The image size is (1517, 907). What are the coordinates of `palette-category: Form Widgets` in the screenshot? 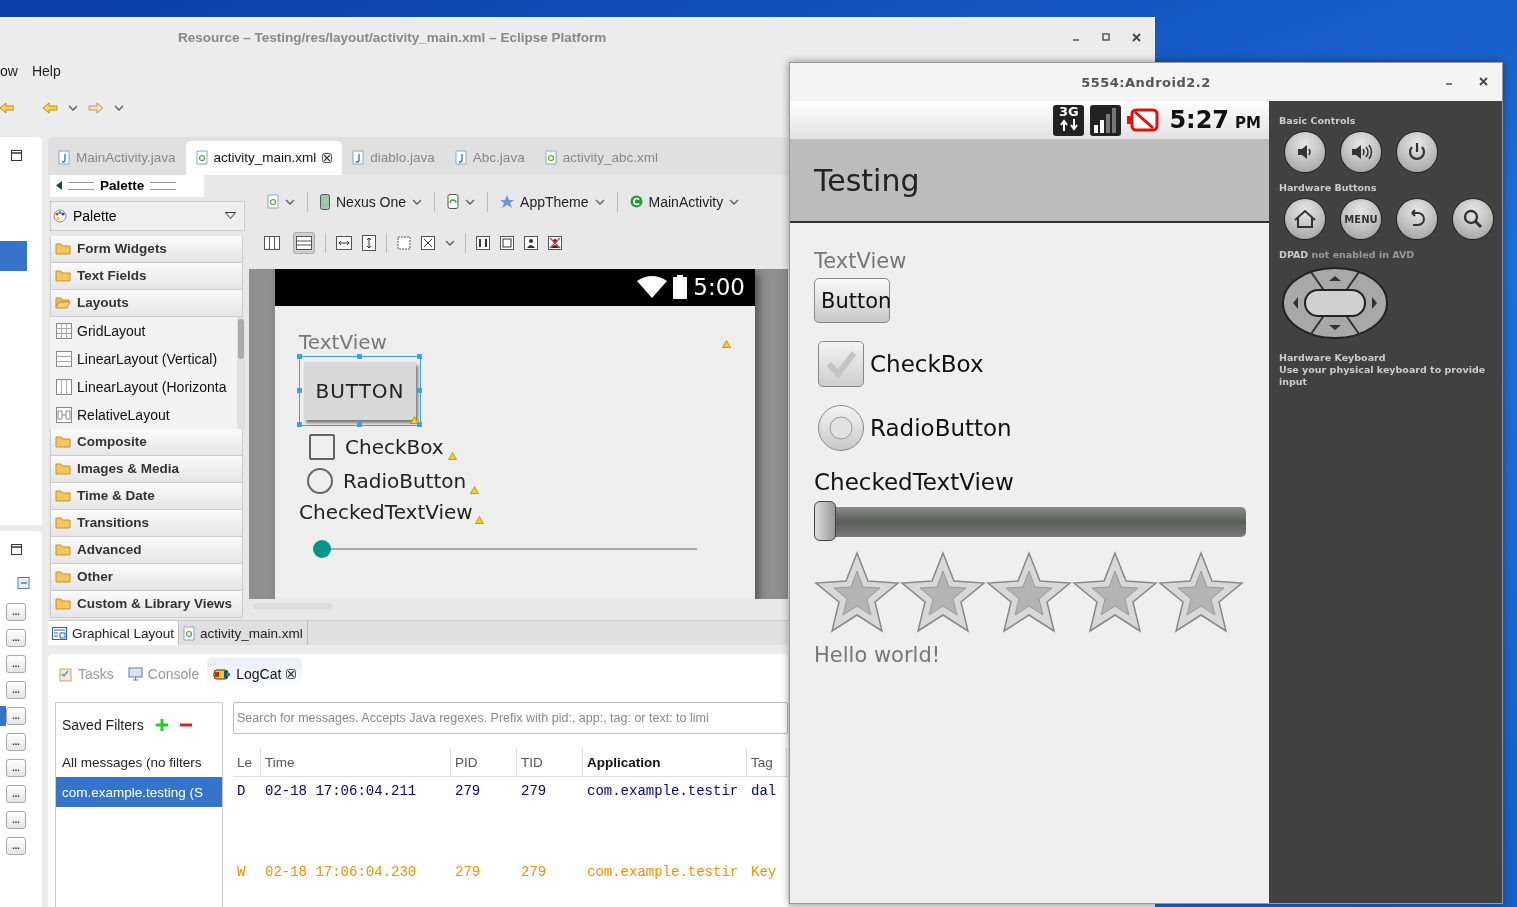 It's located at (146, 249).